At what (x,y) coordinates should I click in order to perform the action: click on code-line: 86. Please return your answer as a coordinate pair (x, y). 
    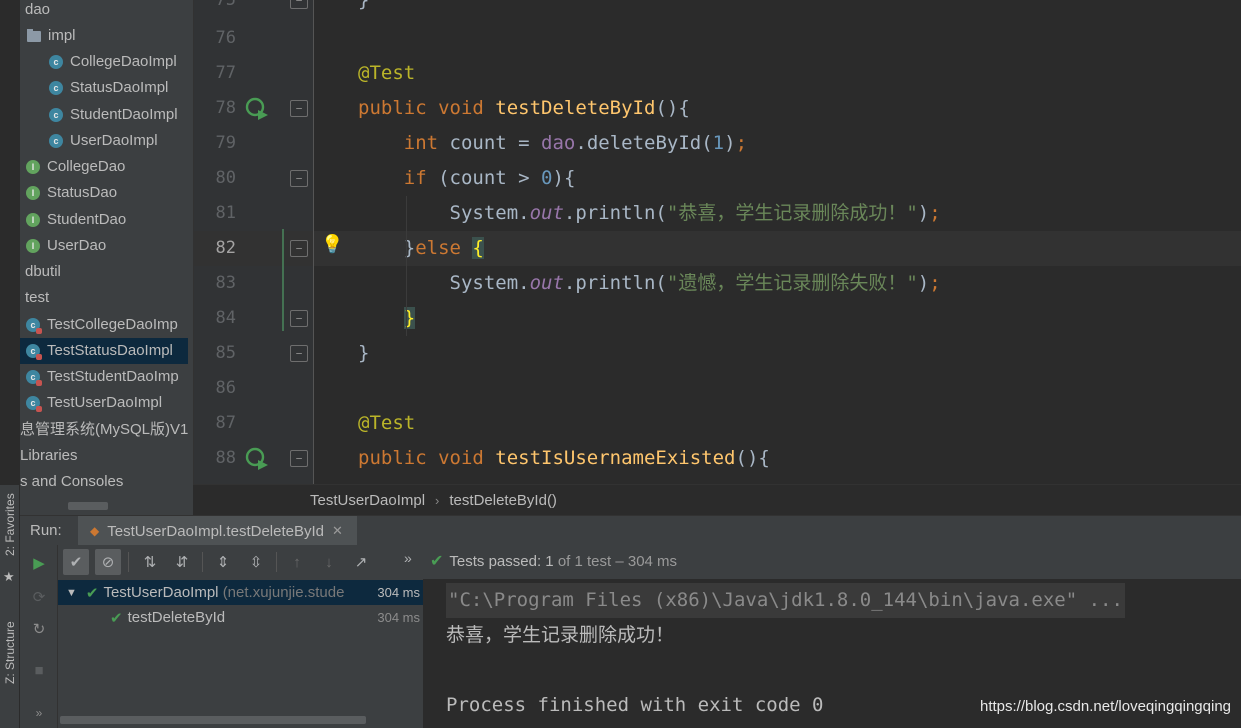
    Looking at the image, I should click on (717, 388).